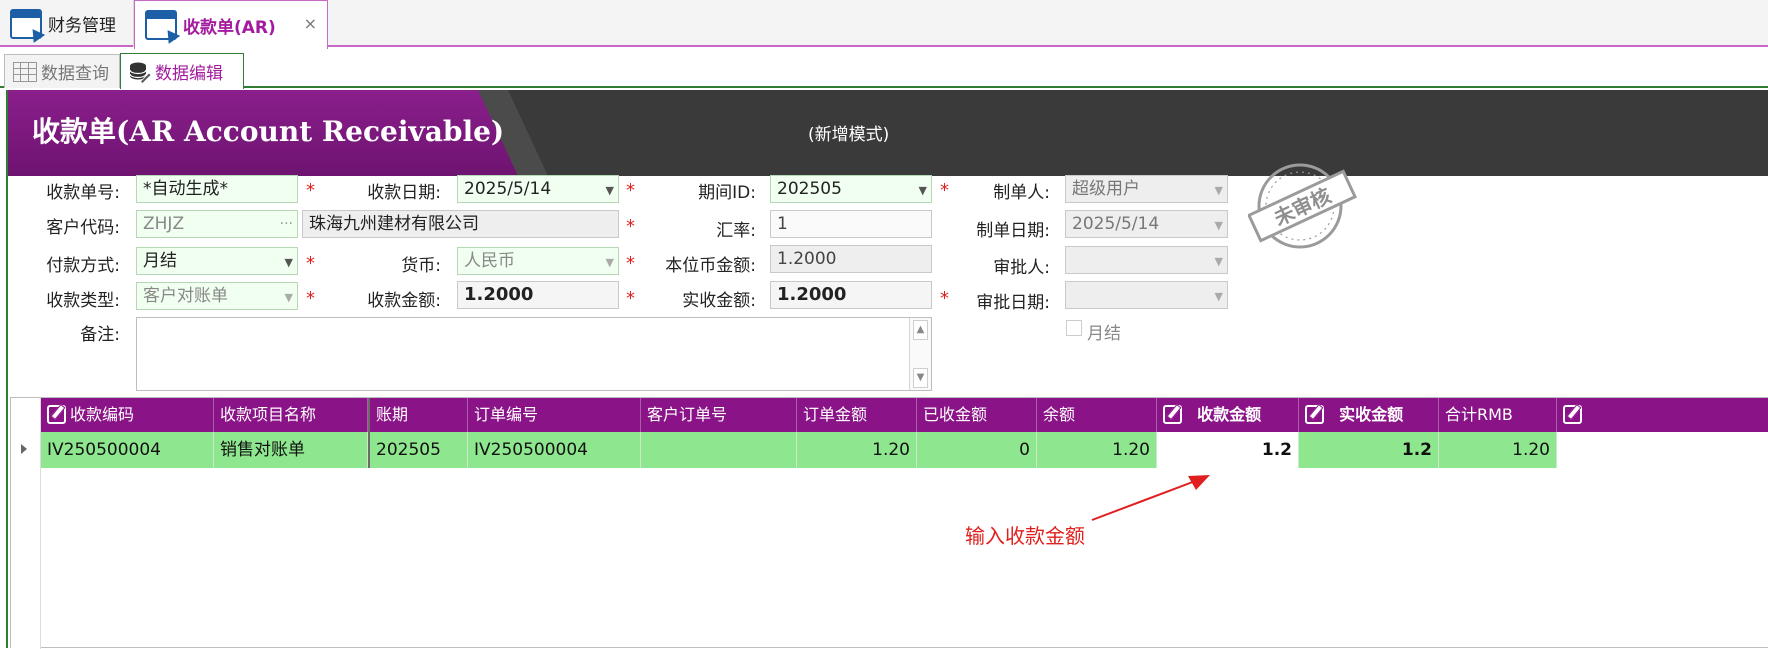 The image size is (1768, 649). Describe the element at coordinates (955, 414) in the screenshot. I see `col-label: 已收金额` at that location.